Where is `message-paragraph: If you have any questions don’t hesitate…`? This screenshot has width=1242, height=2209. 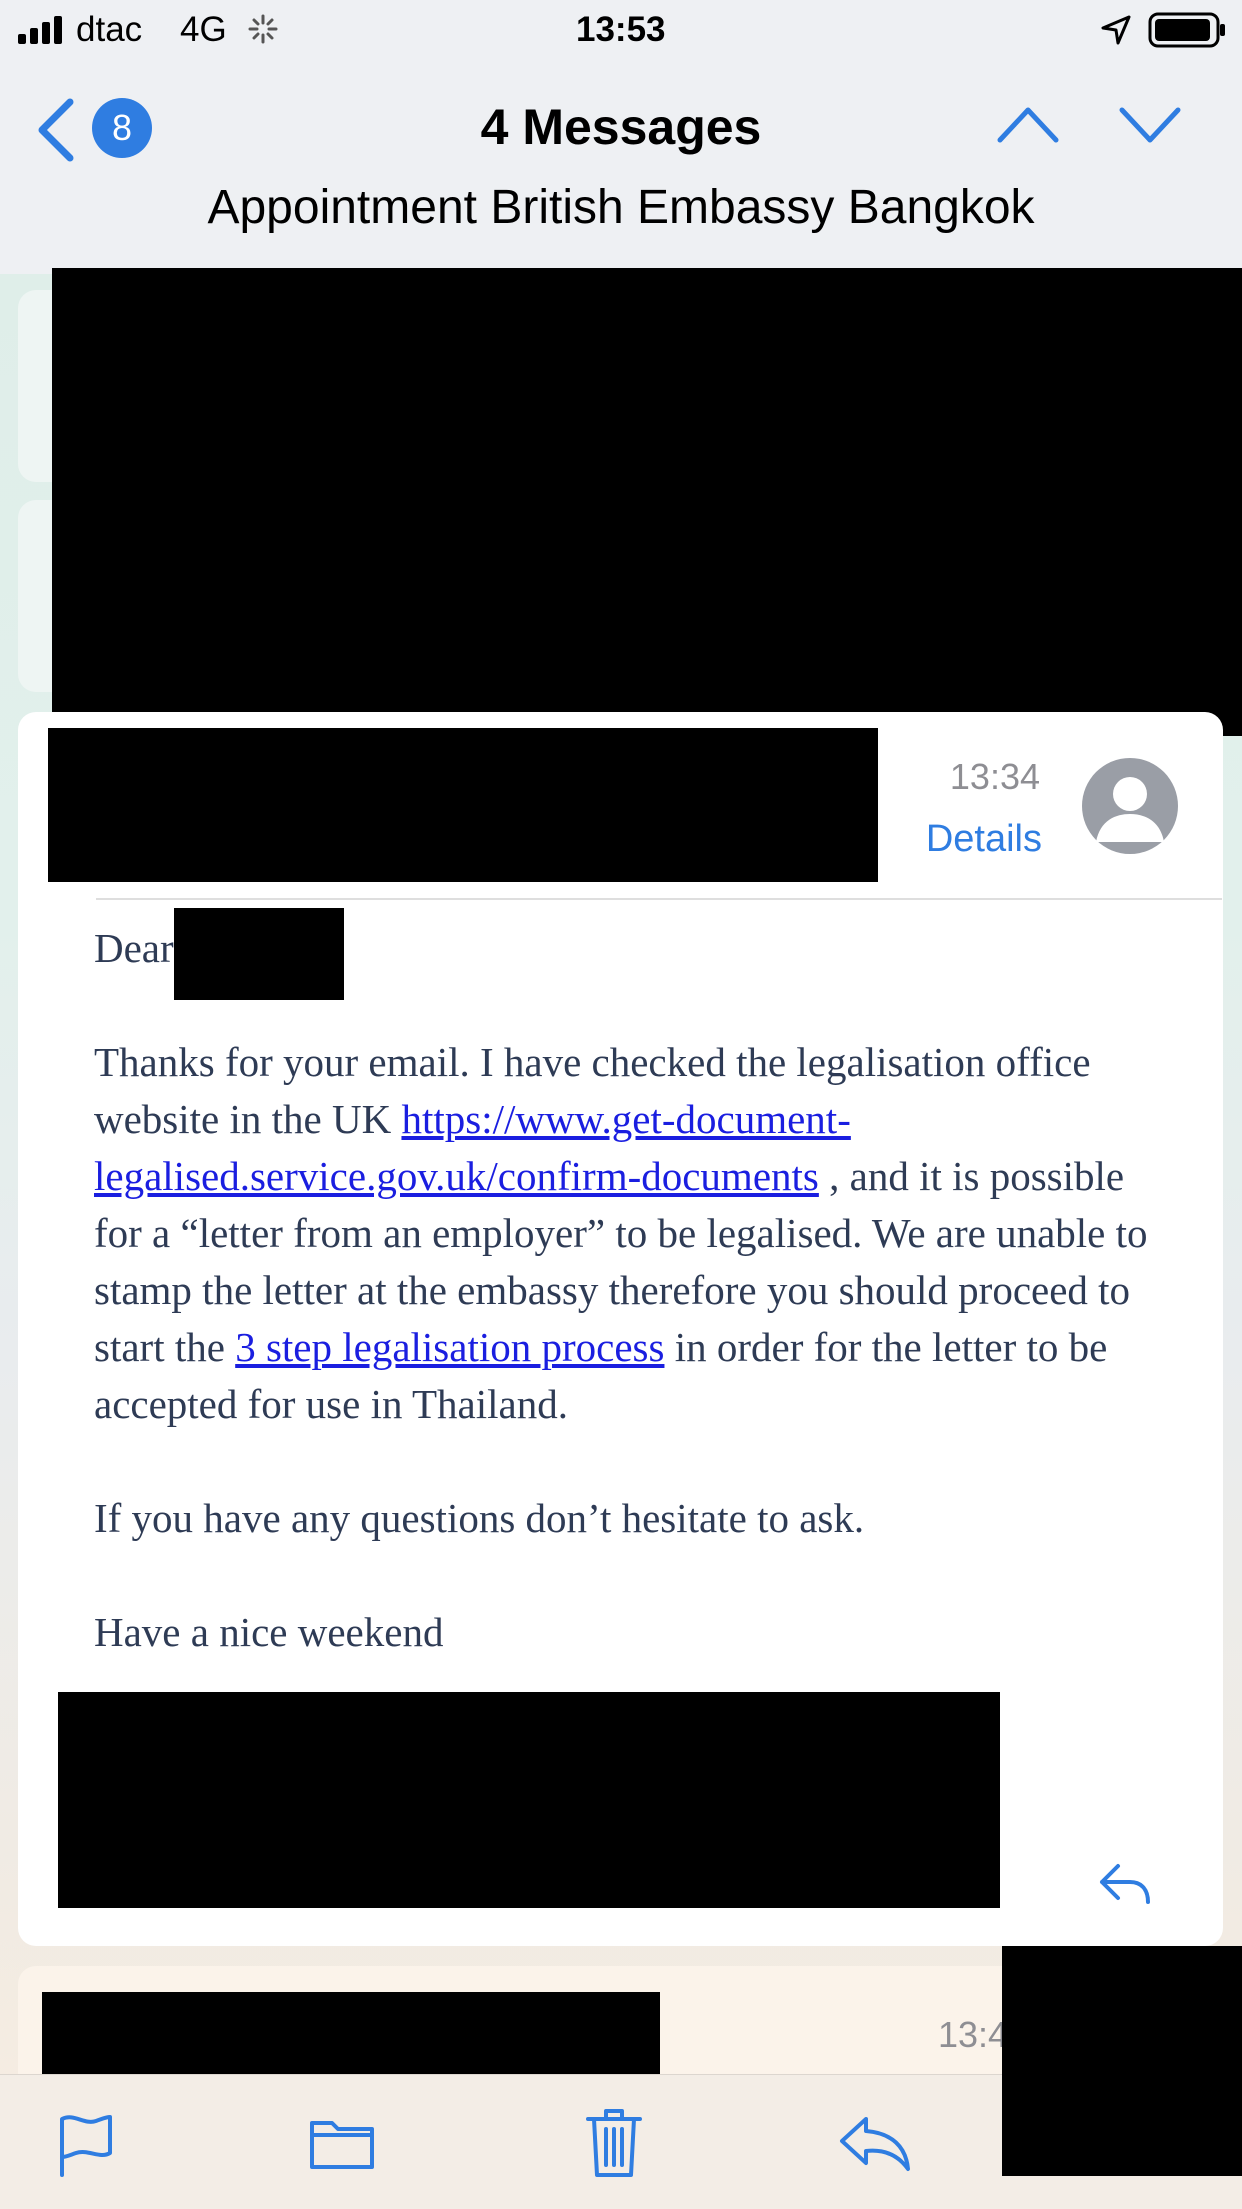
message-paragraph: If you have any questions don’t hesitate… is located at coordinates (479, 1518).